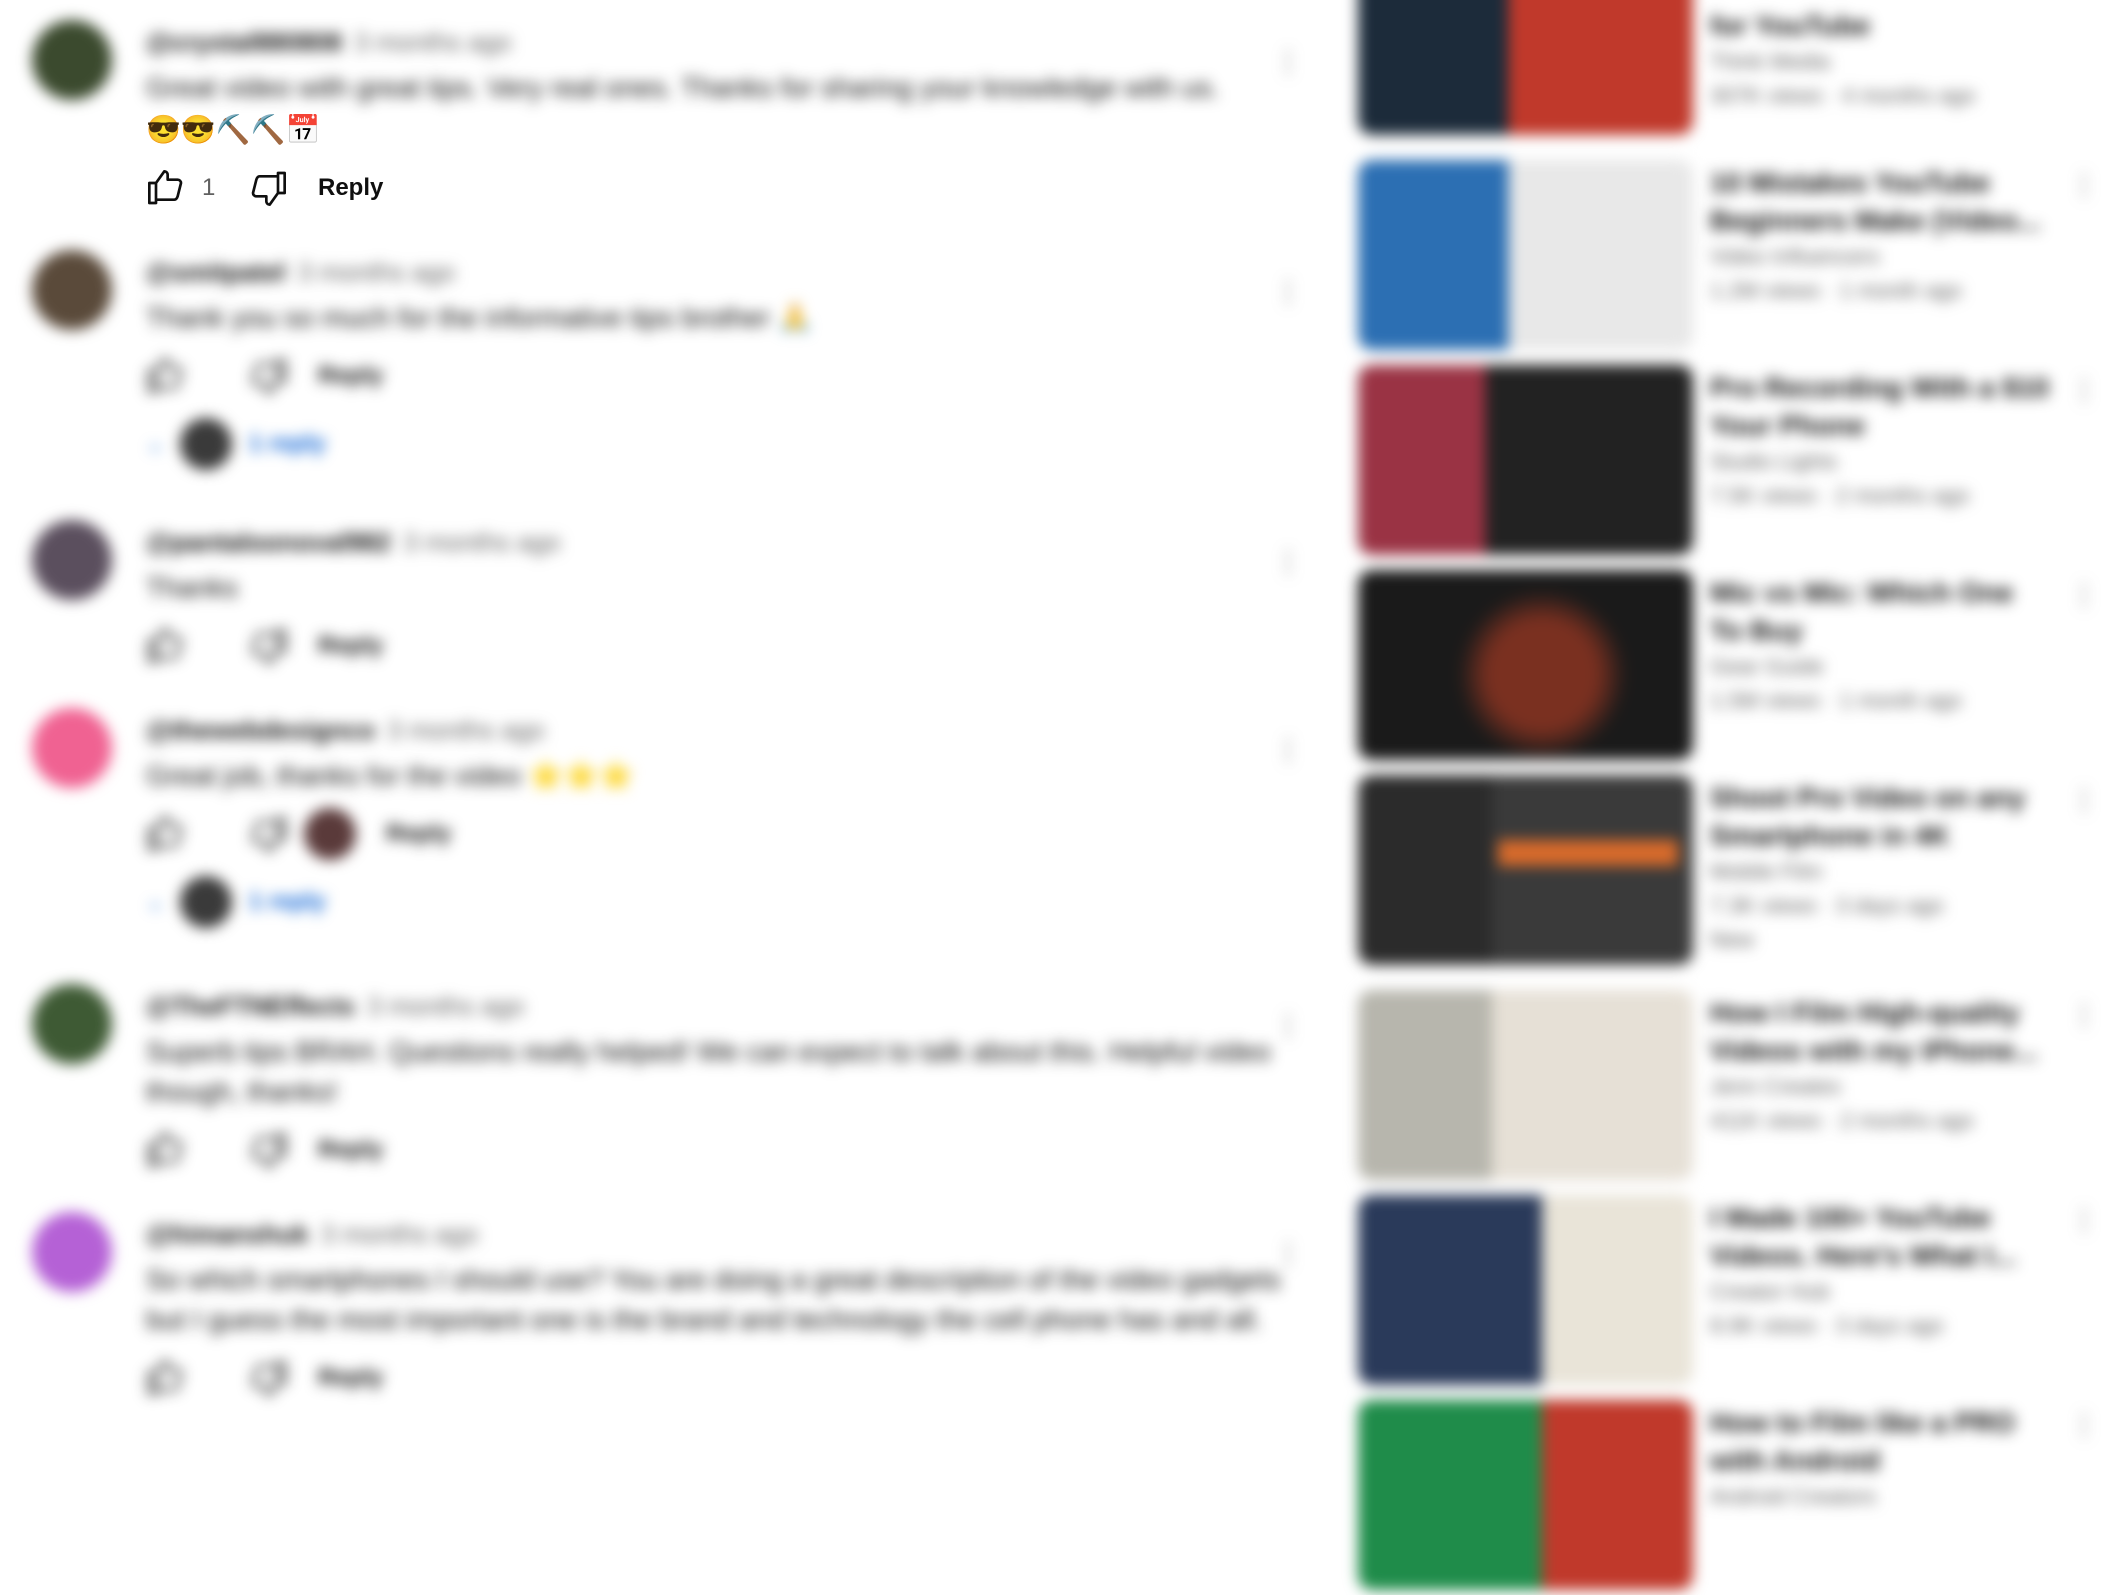 Image resolution: width=2104 pixels, height=1595 pixels. I want to click on channel-name: Jenn Creates, so click(1880, 1087).